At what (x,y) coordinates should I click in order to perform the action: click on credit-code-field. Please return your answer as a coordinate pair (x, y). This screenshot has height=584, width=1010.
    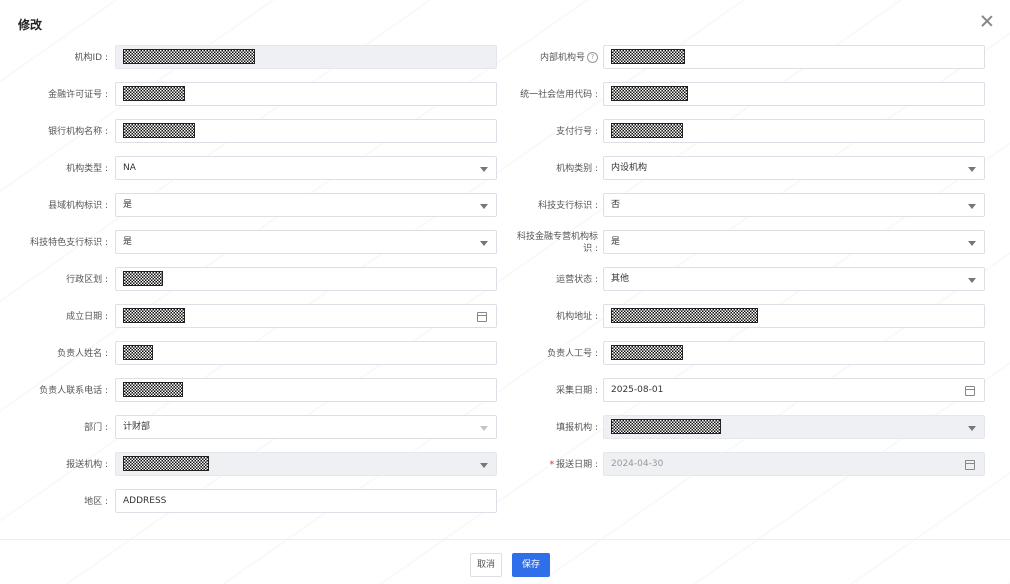
    Looking at the image, I should click on (794, 94).